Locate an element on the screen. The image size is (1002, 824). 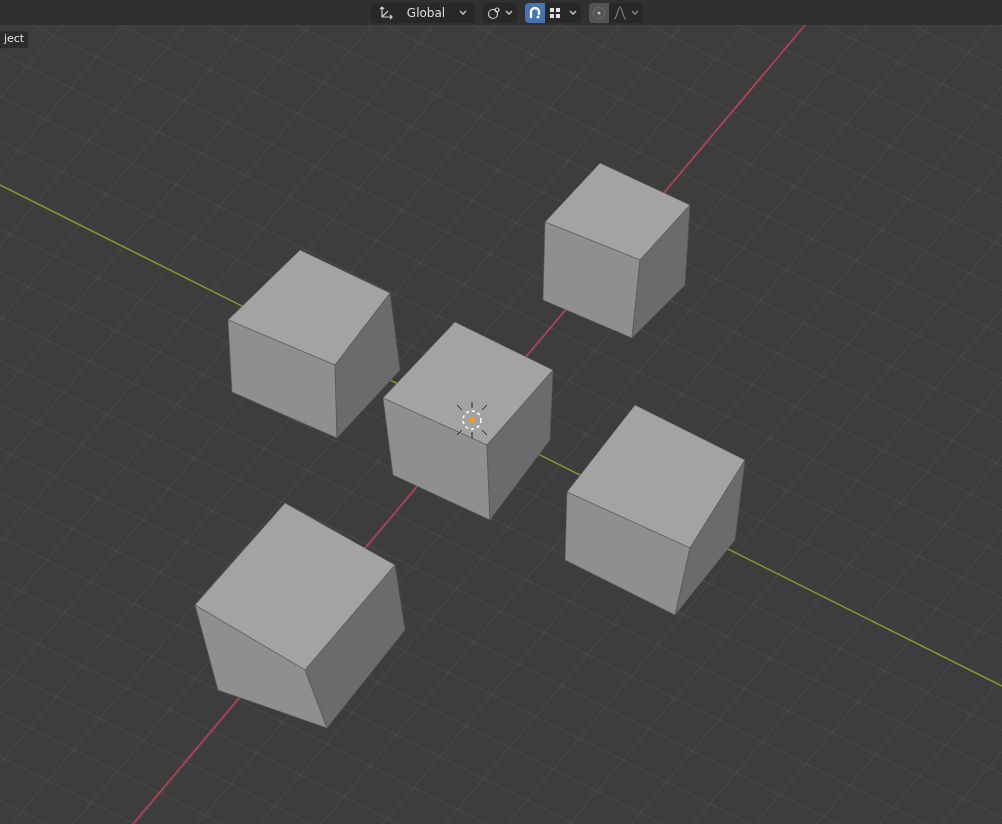
target-icon is located at coordinates (599, 12).